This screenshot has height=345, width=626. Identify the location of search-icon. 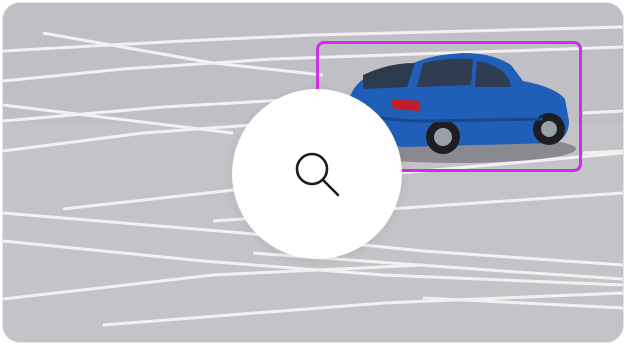
(317, 174).